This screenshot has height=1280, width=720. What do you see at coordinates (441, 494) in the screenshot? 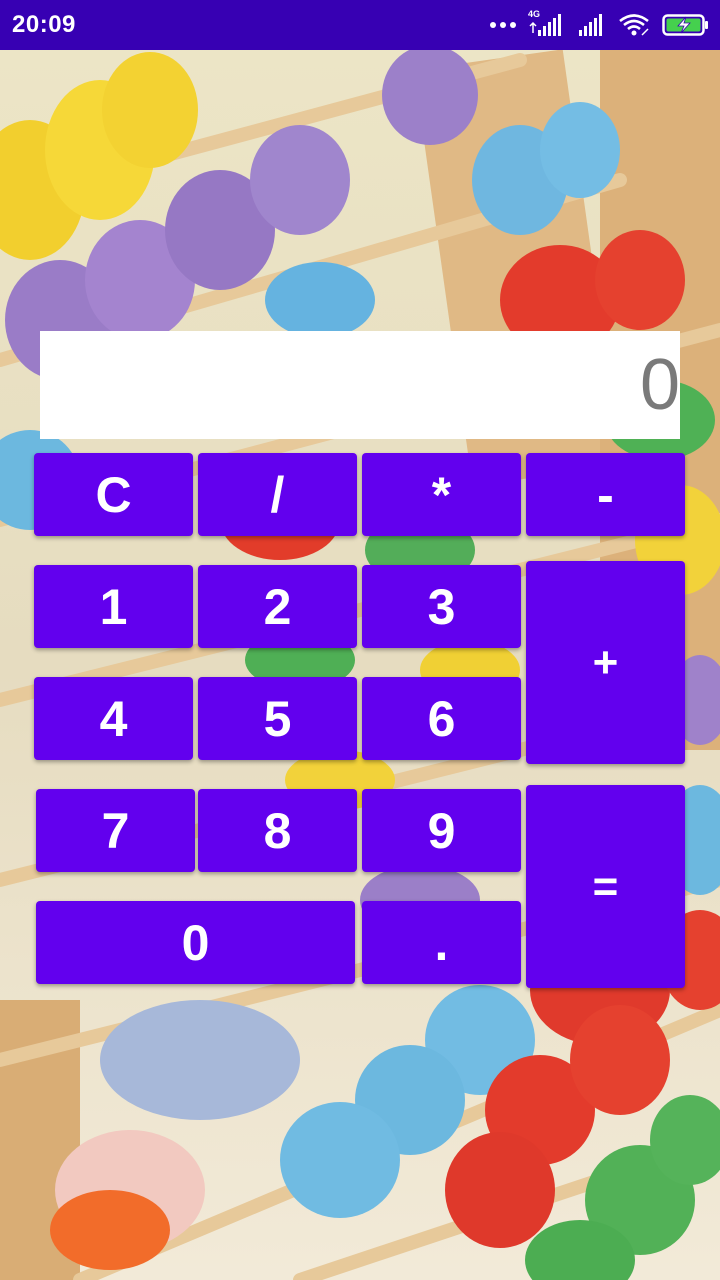
I see `multiply-button: *` at bounding box center [441, 494].